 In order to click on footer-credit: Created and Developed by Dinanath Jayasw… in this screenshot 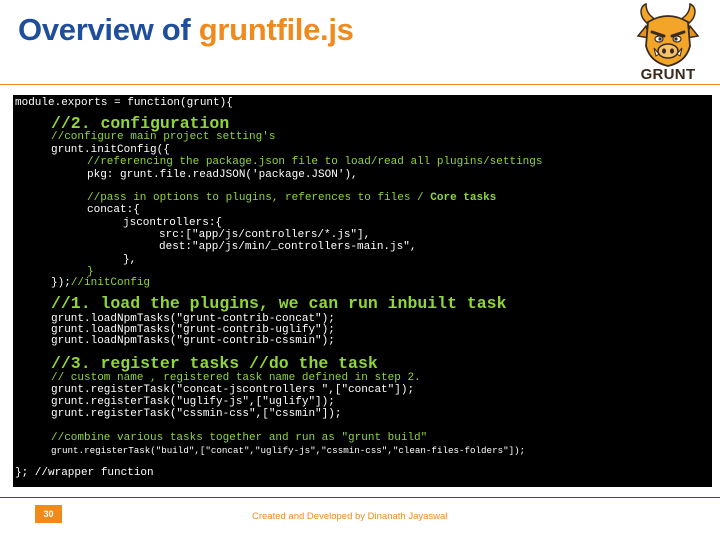, I will do `click(350, 516)`.